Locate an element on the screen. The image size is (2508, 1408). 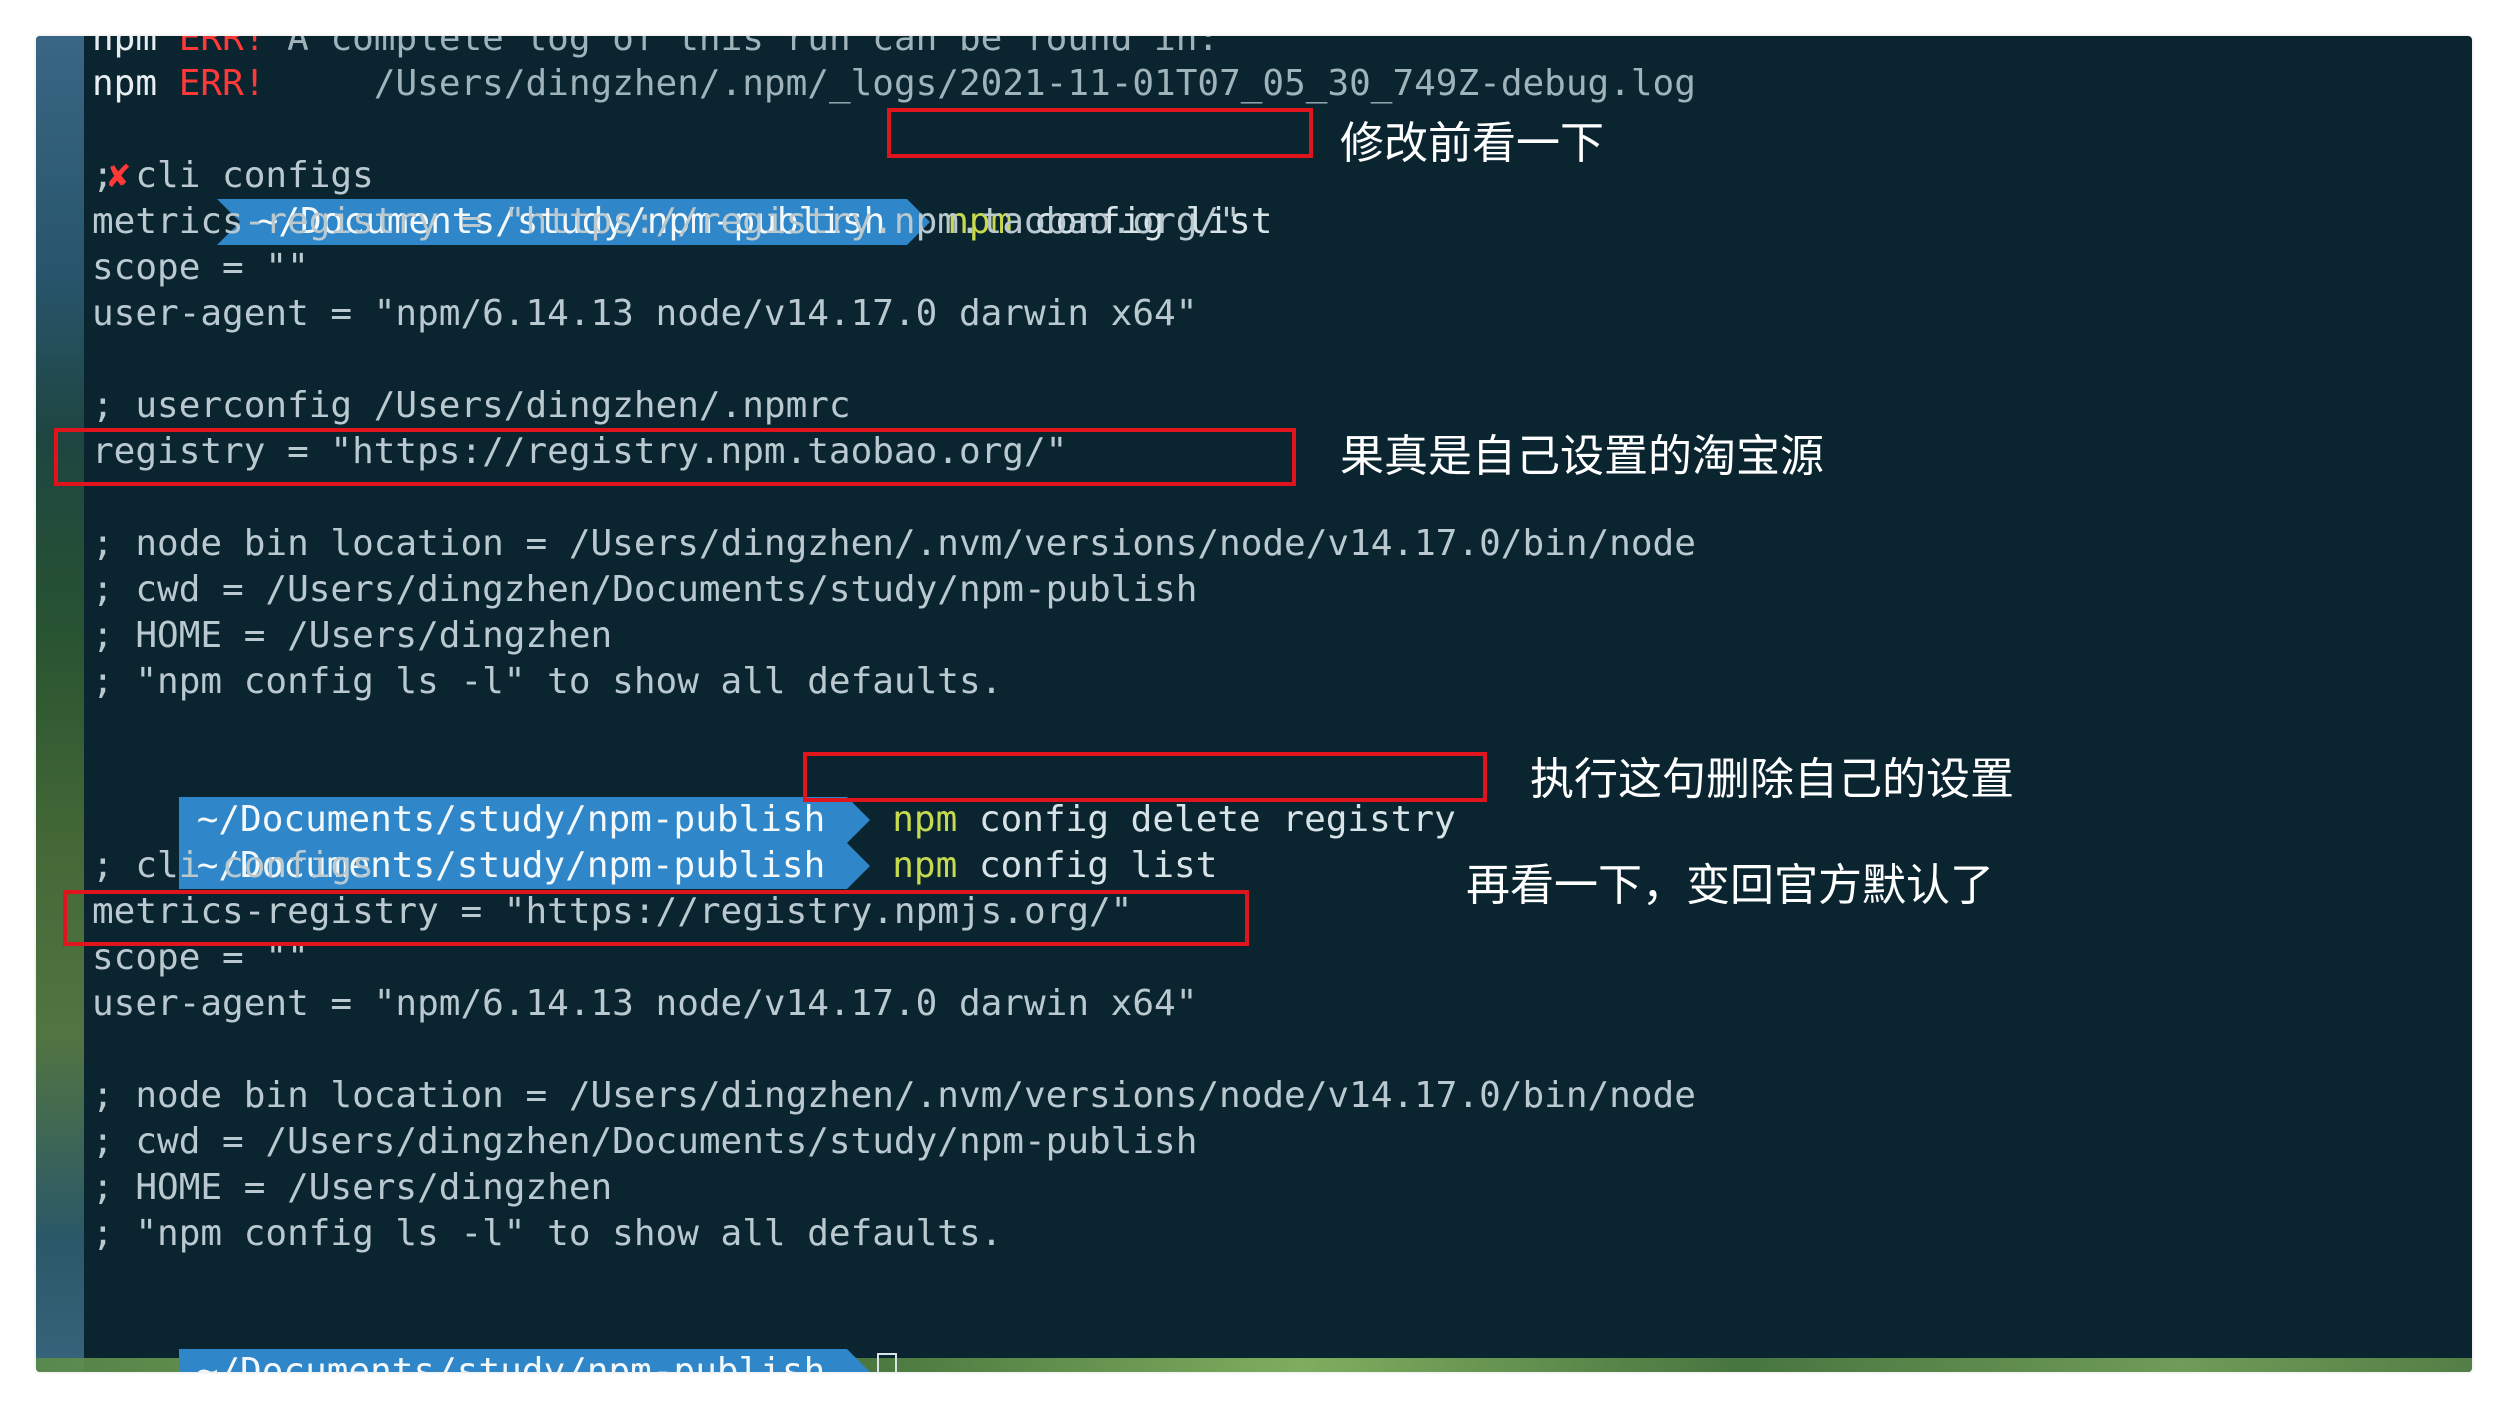
command-text: config list is located at coordinates (1087, 865).